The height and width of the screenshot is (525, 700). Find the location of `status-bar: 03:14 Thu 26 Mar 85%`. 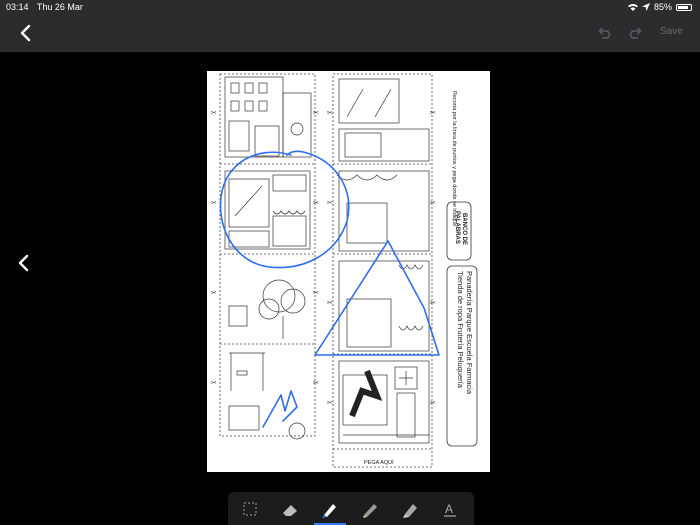

status-bar: 03:14 Thu 26 Mar 85% is located at coordinates (350, 7).